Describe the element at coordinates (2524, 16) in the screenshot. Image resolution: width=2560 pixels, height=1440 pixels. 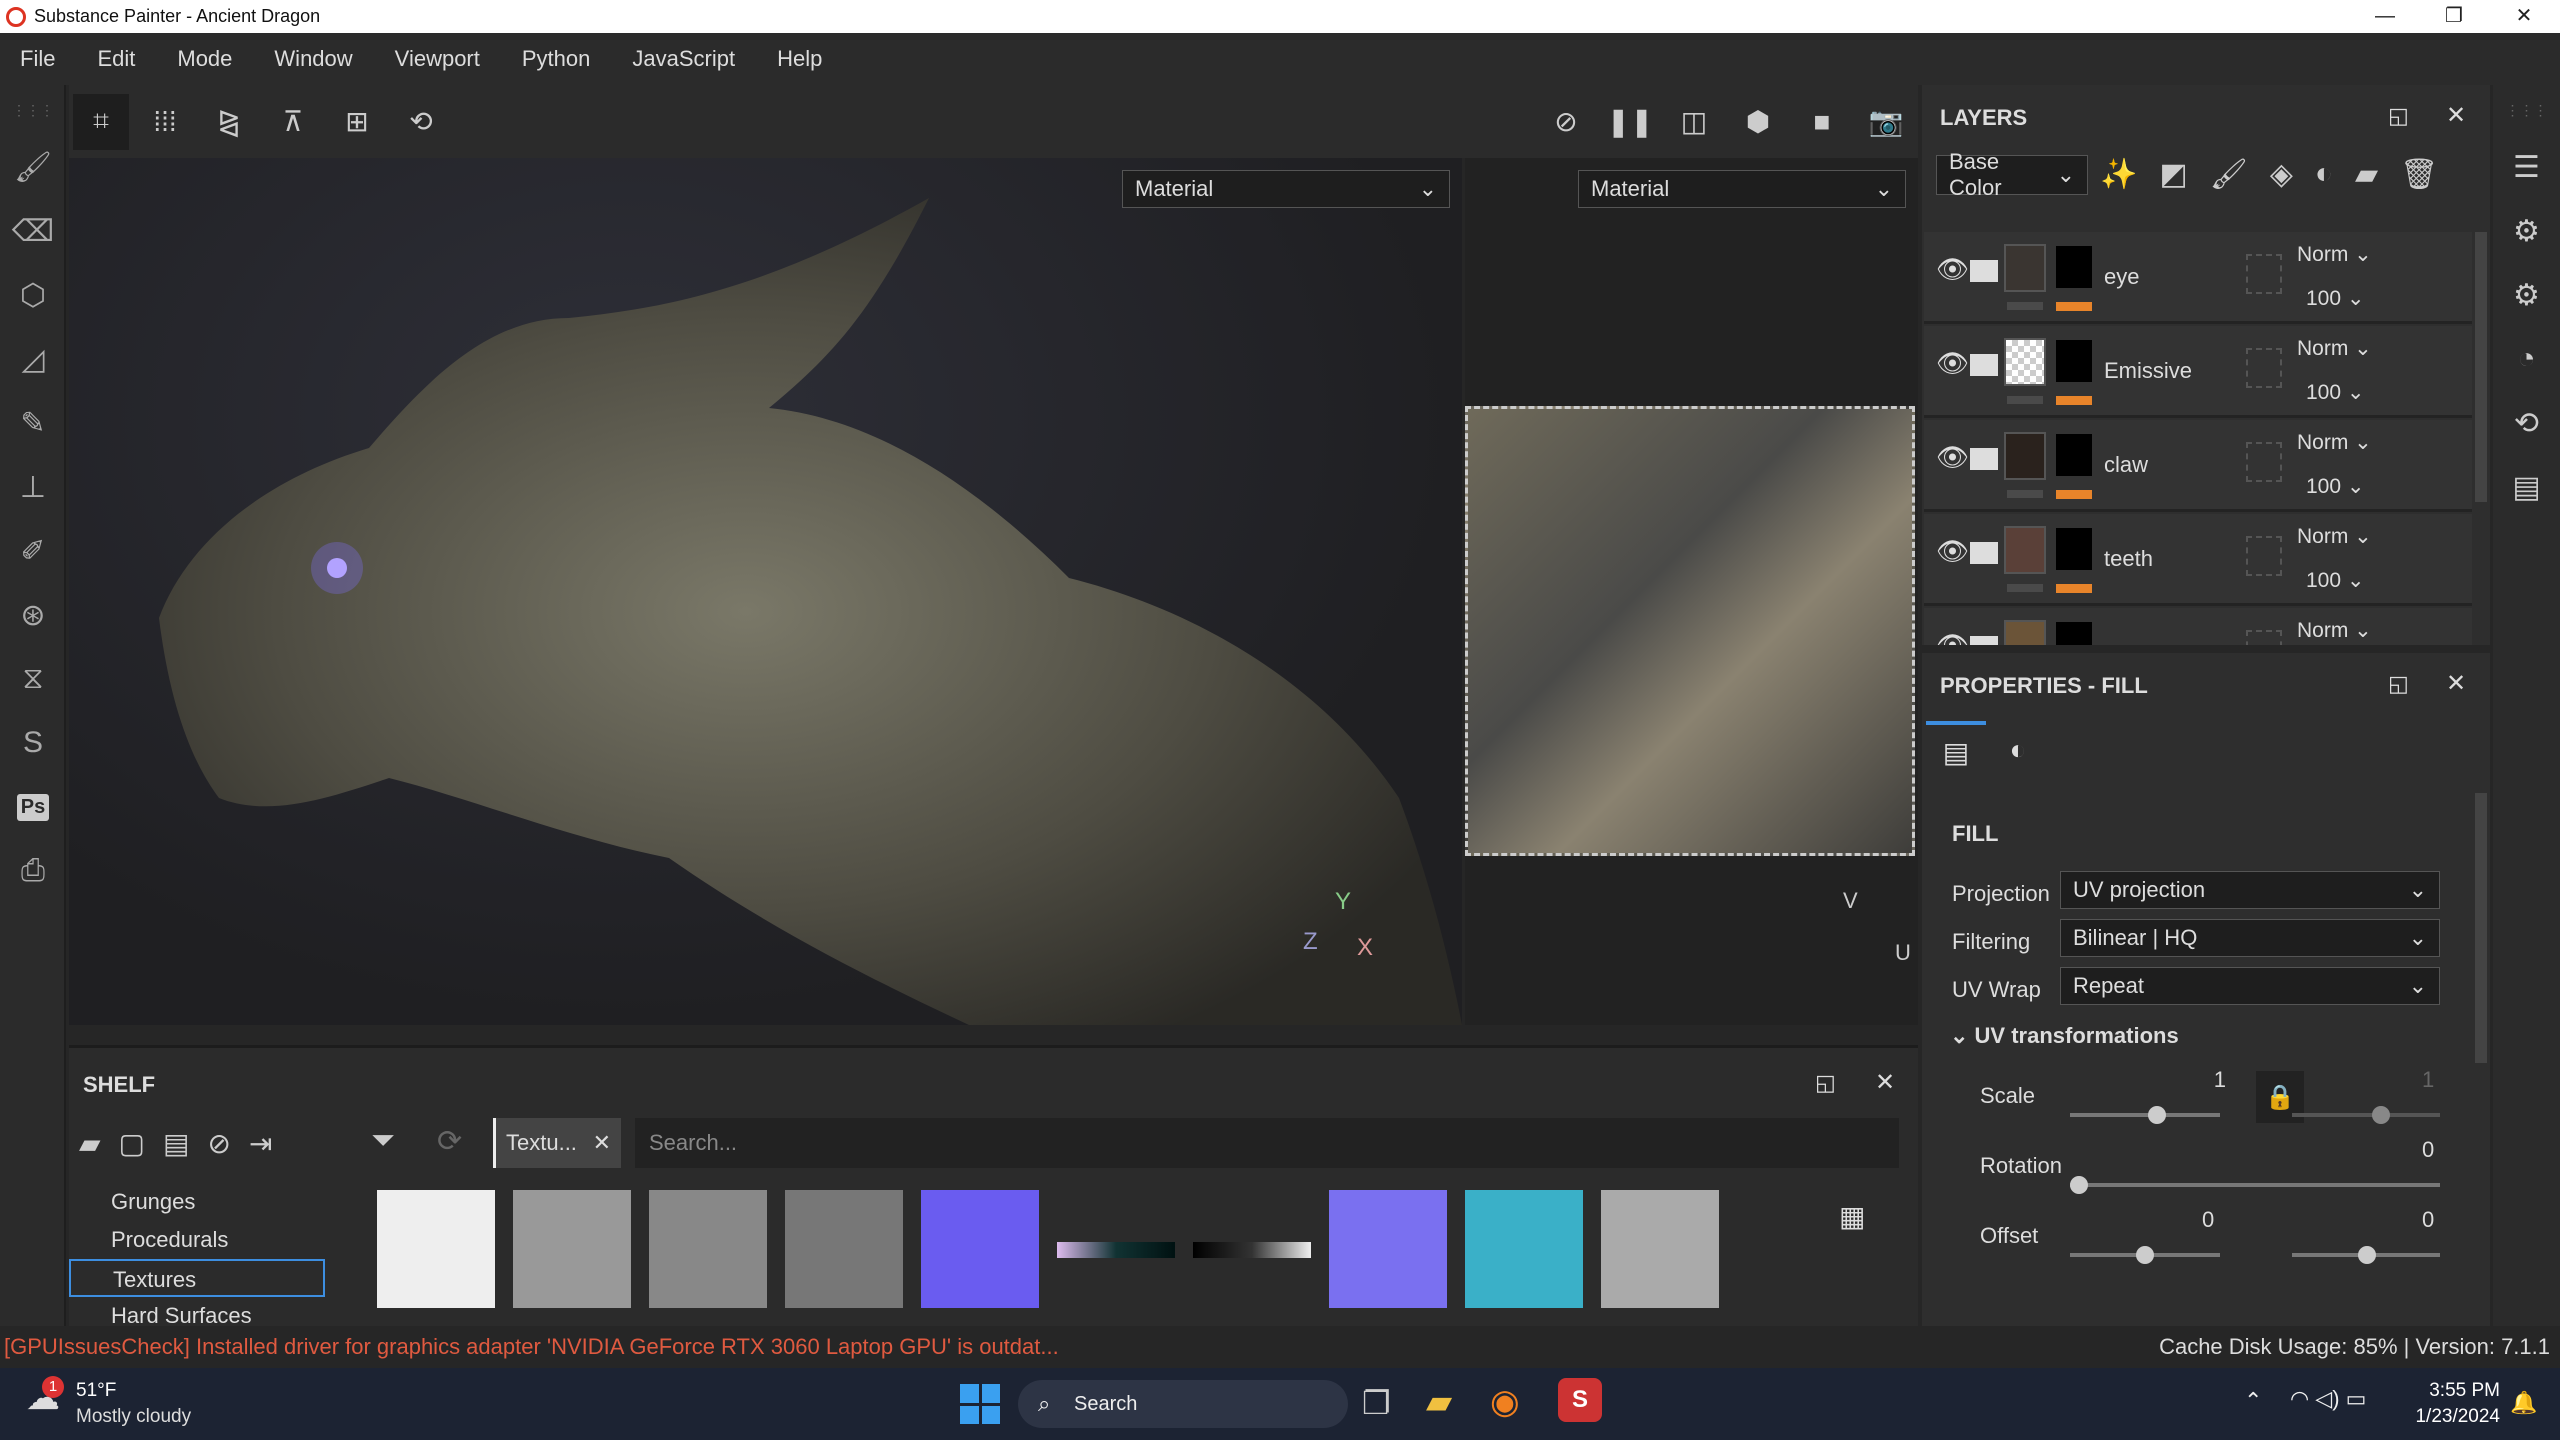
I see `close-button: ✕` at that location.